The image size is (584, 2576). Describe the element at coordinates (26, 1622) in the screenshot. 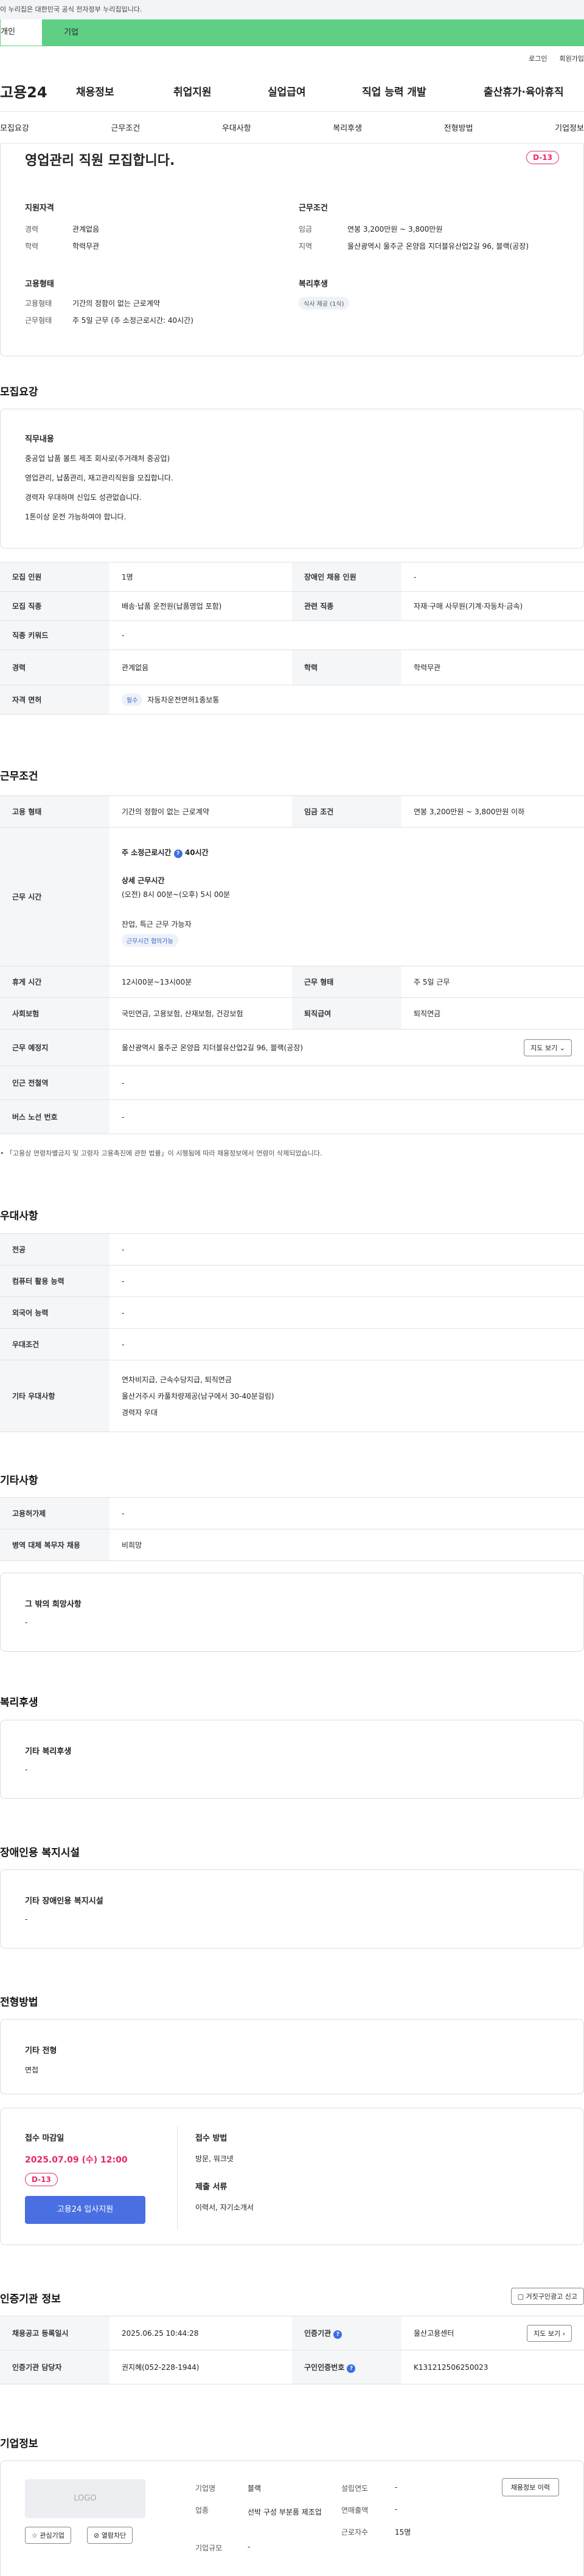

I see `hope-value: -` at that location.